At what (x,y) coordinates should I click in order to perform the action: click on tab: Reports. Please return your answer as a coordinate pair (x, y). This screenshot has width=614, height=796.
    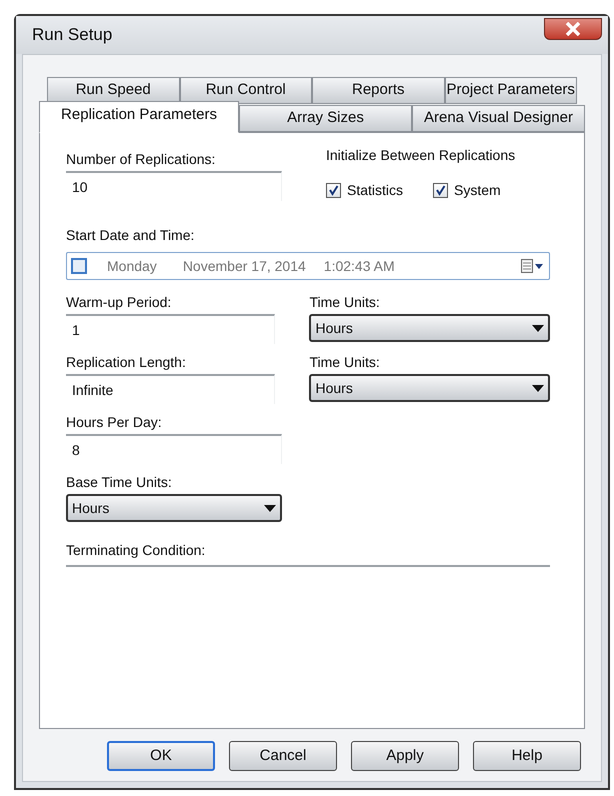
    Looking at the image, I should click on (378, 90).